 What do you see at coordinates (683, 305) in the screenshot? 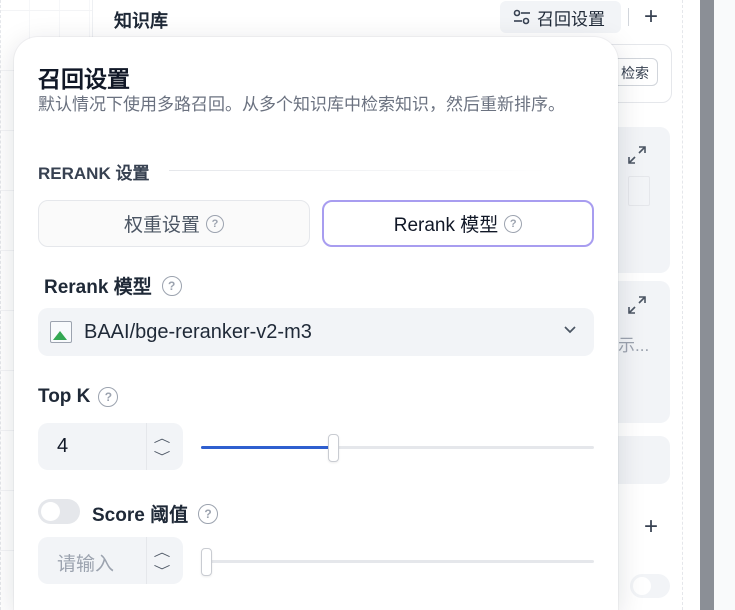
I see `panel-guide-line` at bounding box center [683, 305].